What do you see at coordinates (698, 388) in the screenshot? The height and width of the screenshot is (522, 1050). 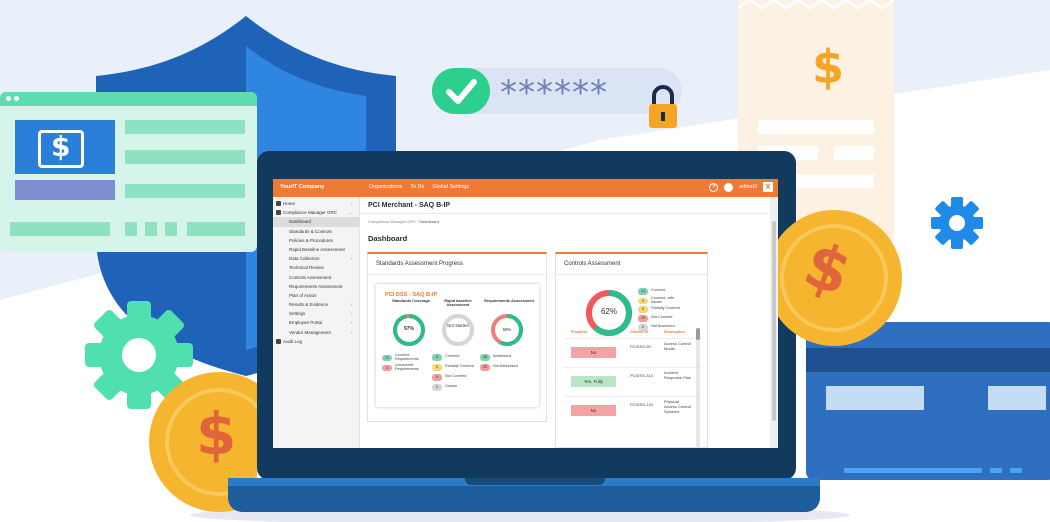 I see `table-scrollbar` at bounding box center [698, 388].